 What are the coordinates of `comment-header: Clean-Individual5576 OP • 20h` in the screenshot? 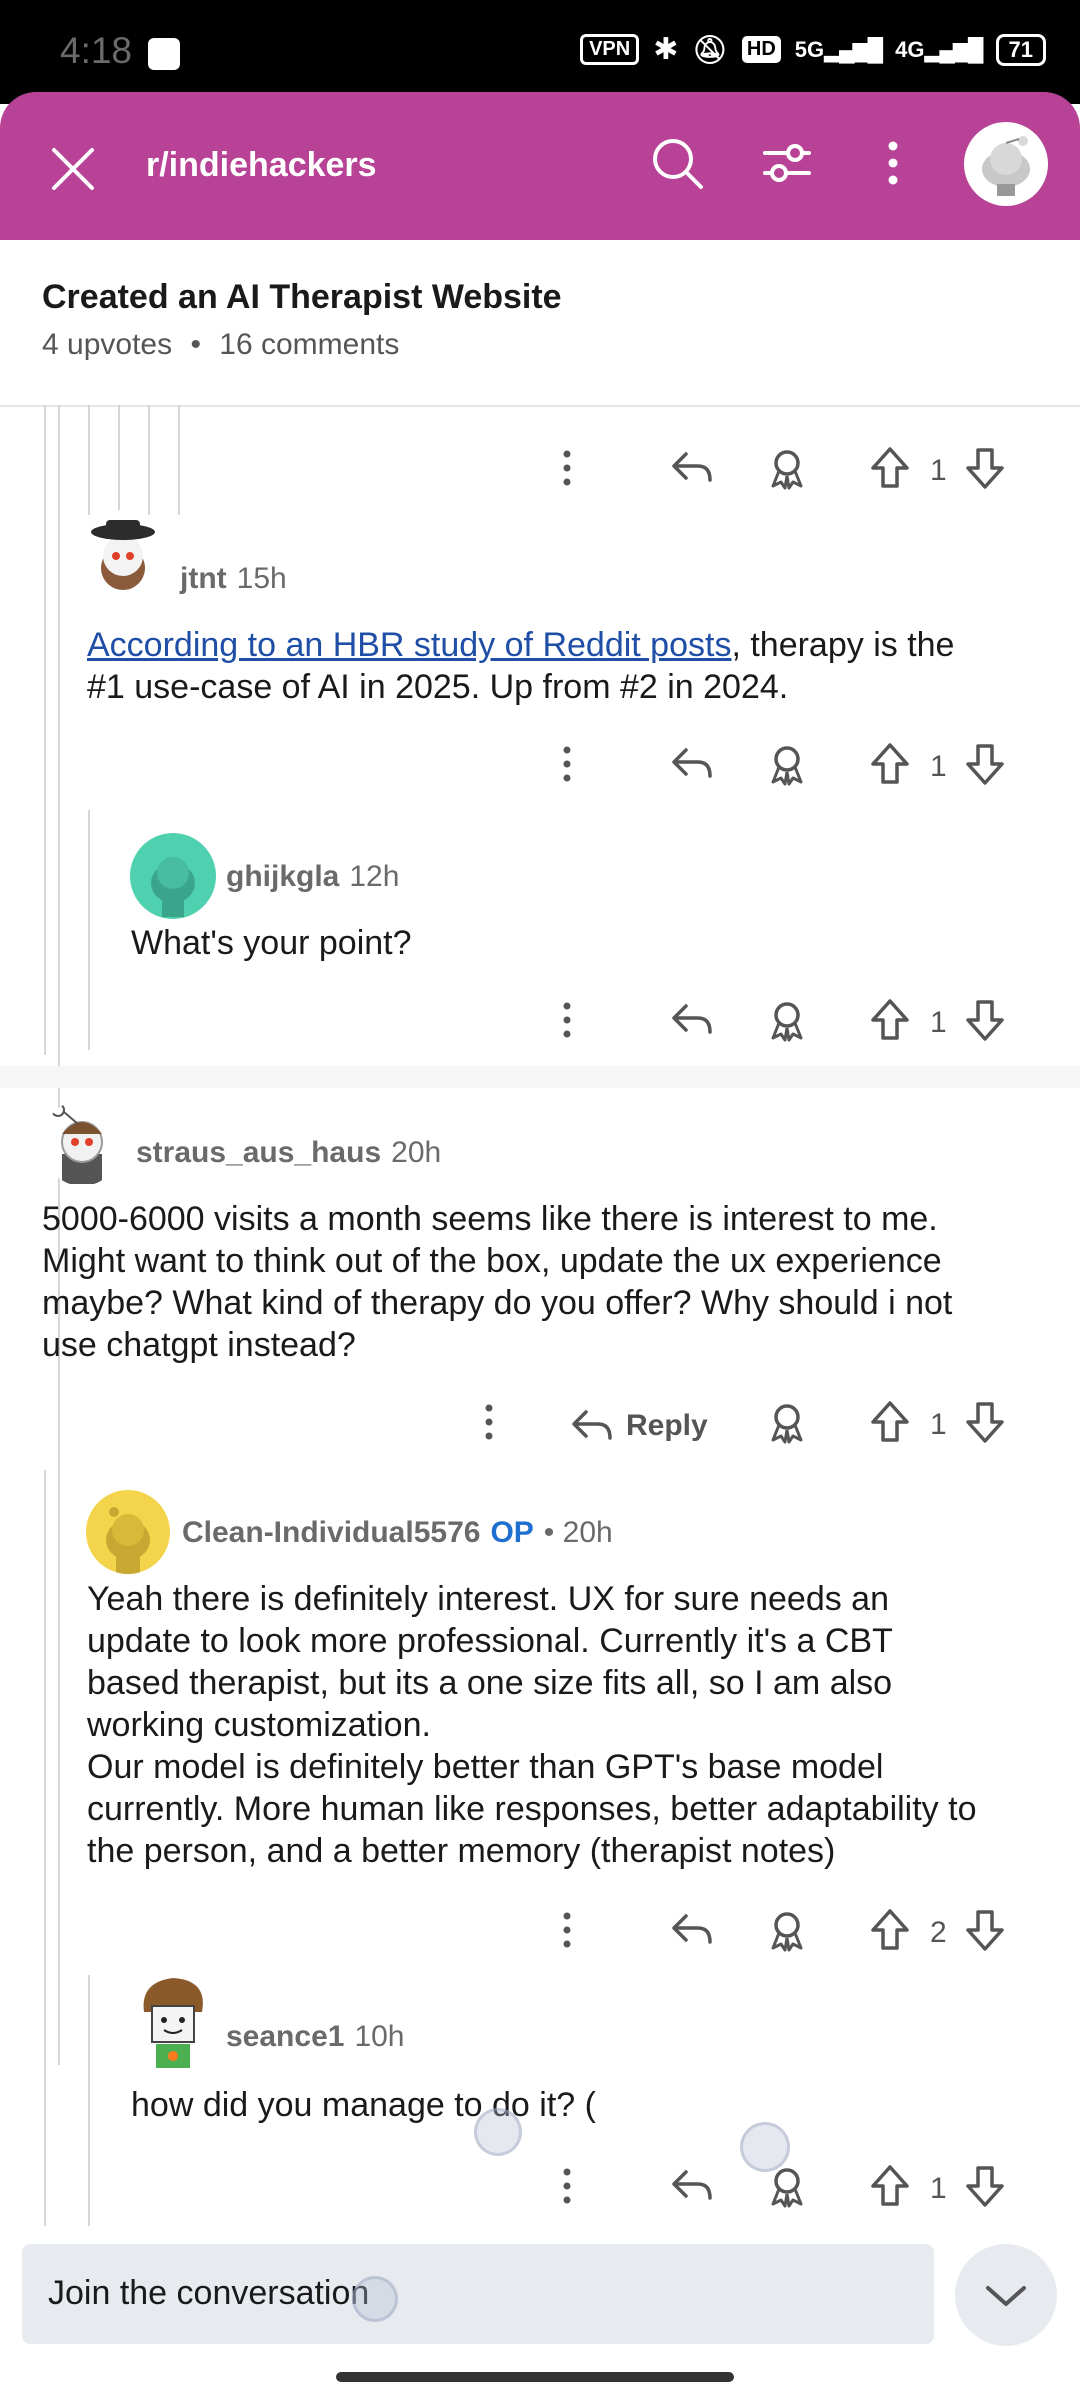 It's located at (397, 1533).